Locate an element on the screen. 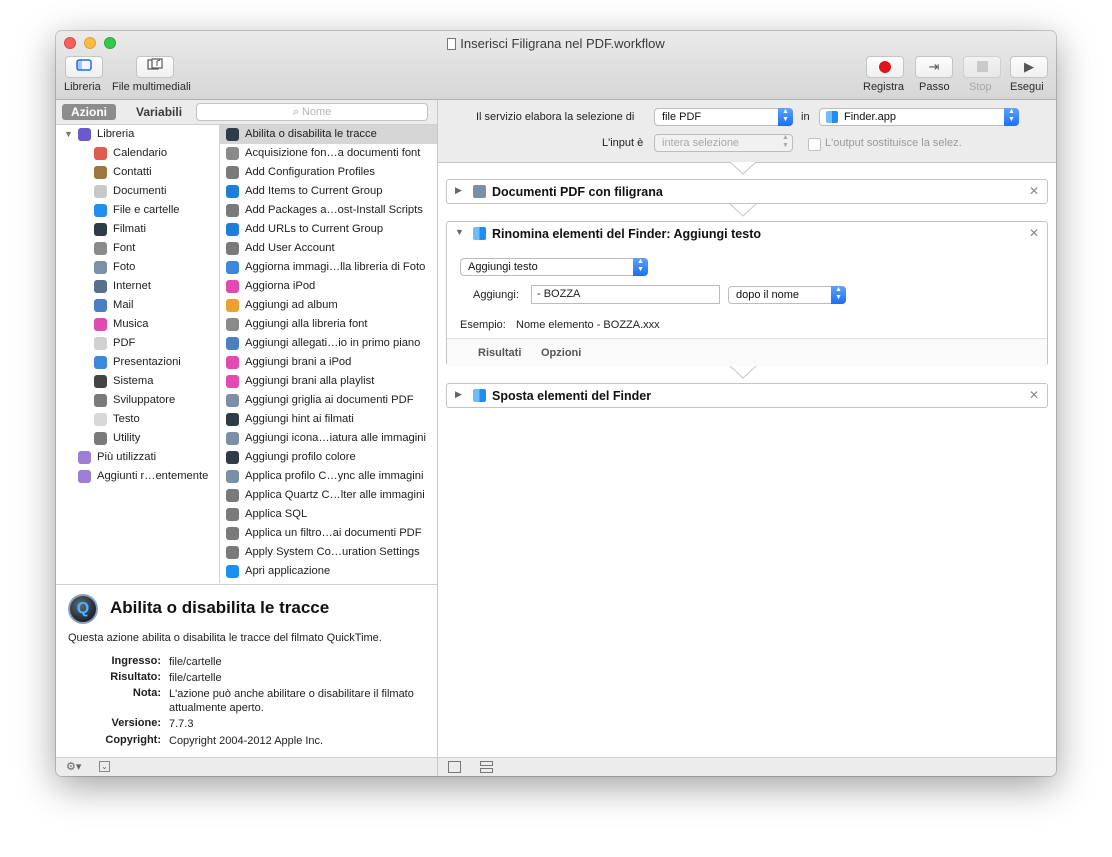 The width and height of the screenshot is (1112, 857). tab-results: Risultati is located at coordinates (499, 353).